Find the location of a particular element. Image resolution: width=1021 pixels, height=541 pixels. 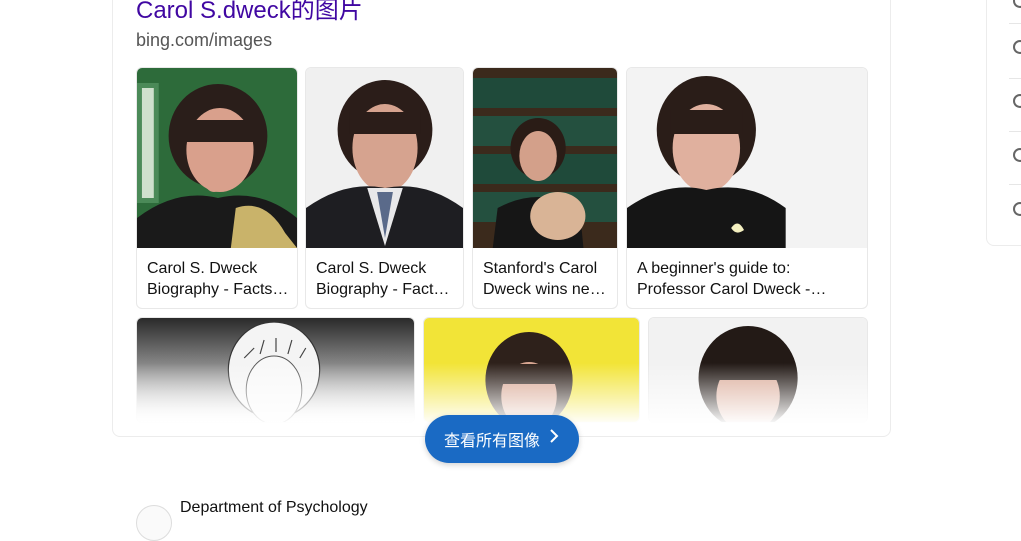

see-all-label: 查看所有图像 is located at coordinates (491, 441).